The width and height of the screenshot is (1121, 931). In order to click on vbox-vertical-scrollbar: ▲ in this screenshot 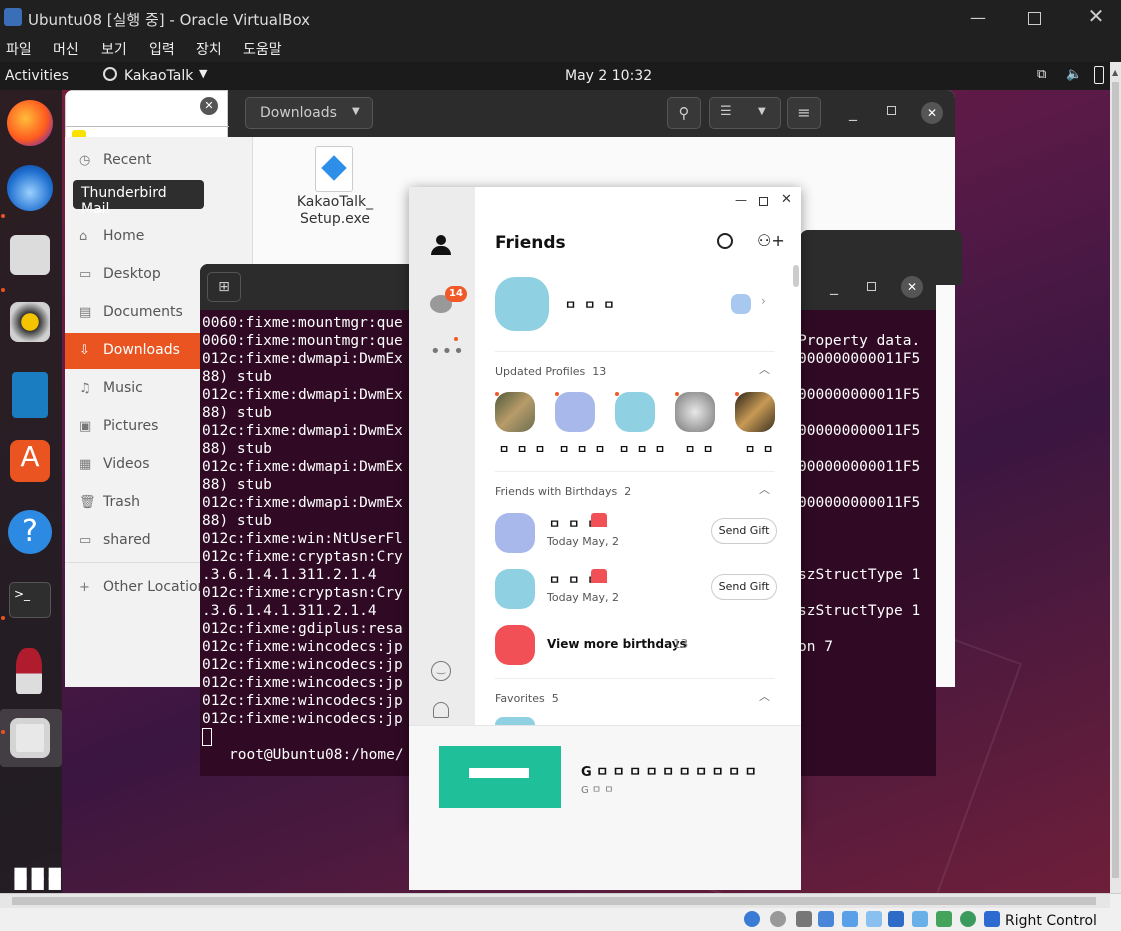, I will do `click(1115, 477)`.